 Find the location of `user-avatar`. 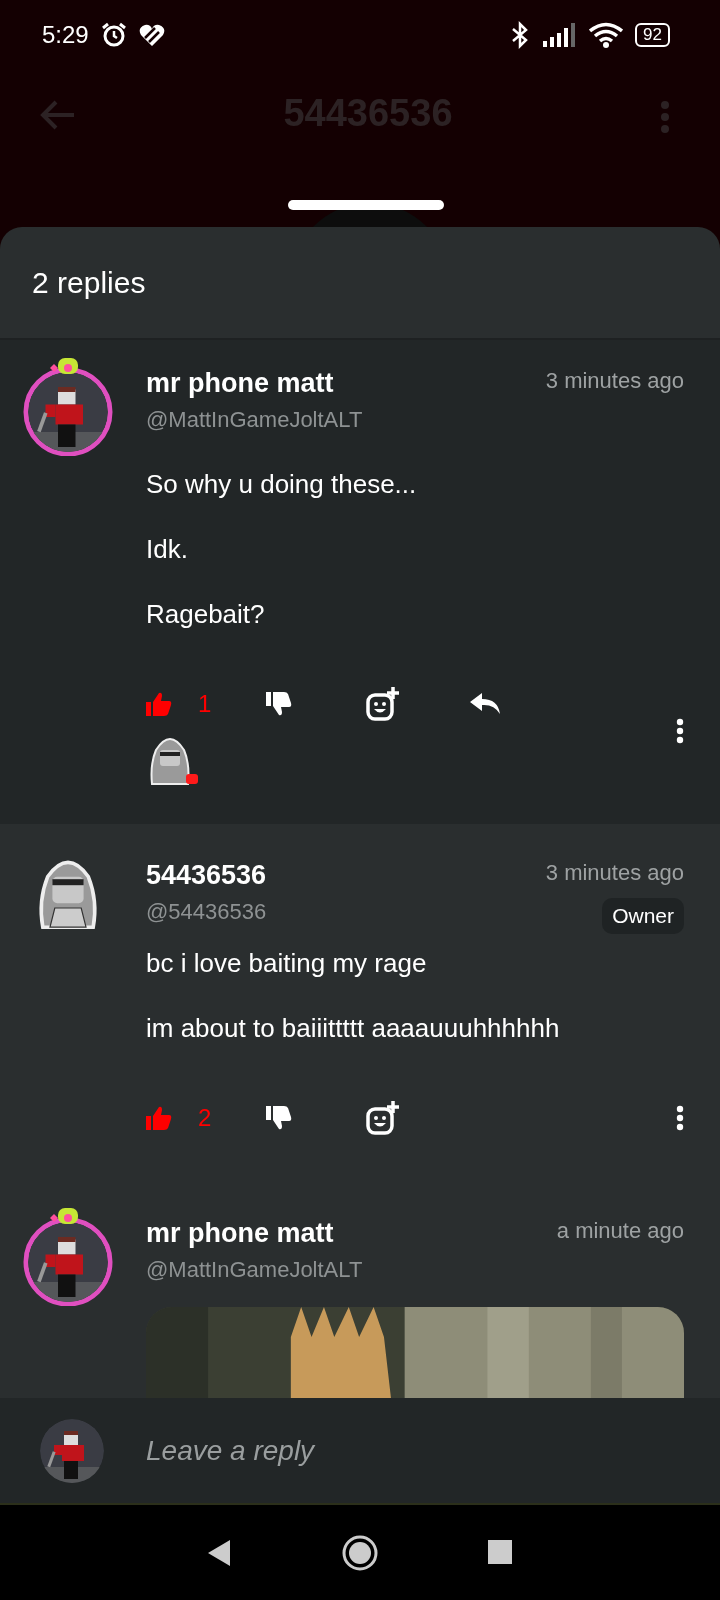

user-avatar is located at coordinates (72, 1450).